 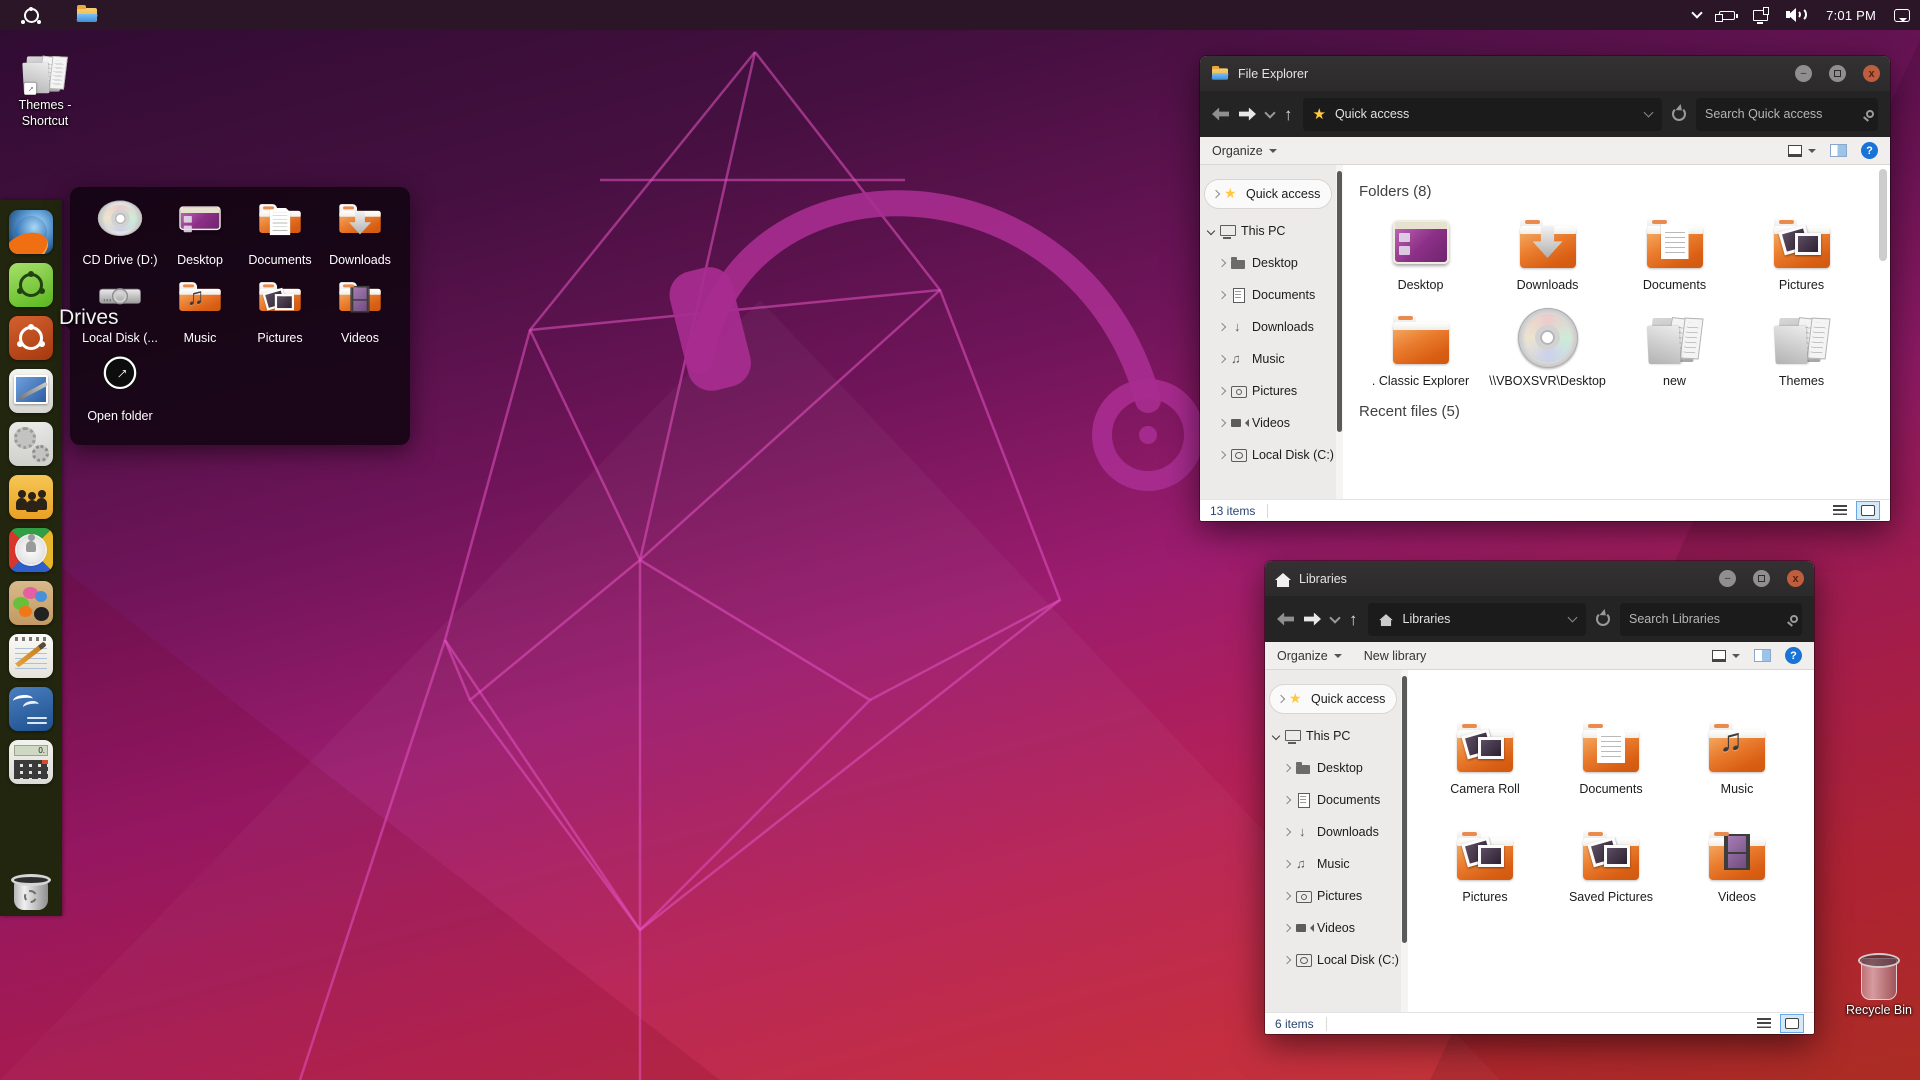 I want to click on sidebar-item-pictures: Pictures, so click(x=1268, y=391).